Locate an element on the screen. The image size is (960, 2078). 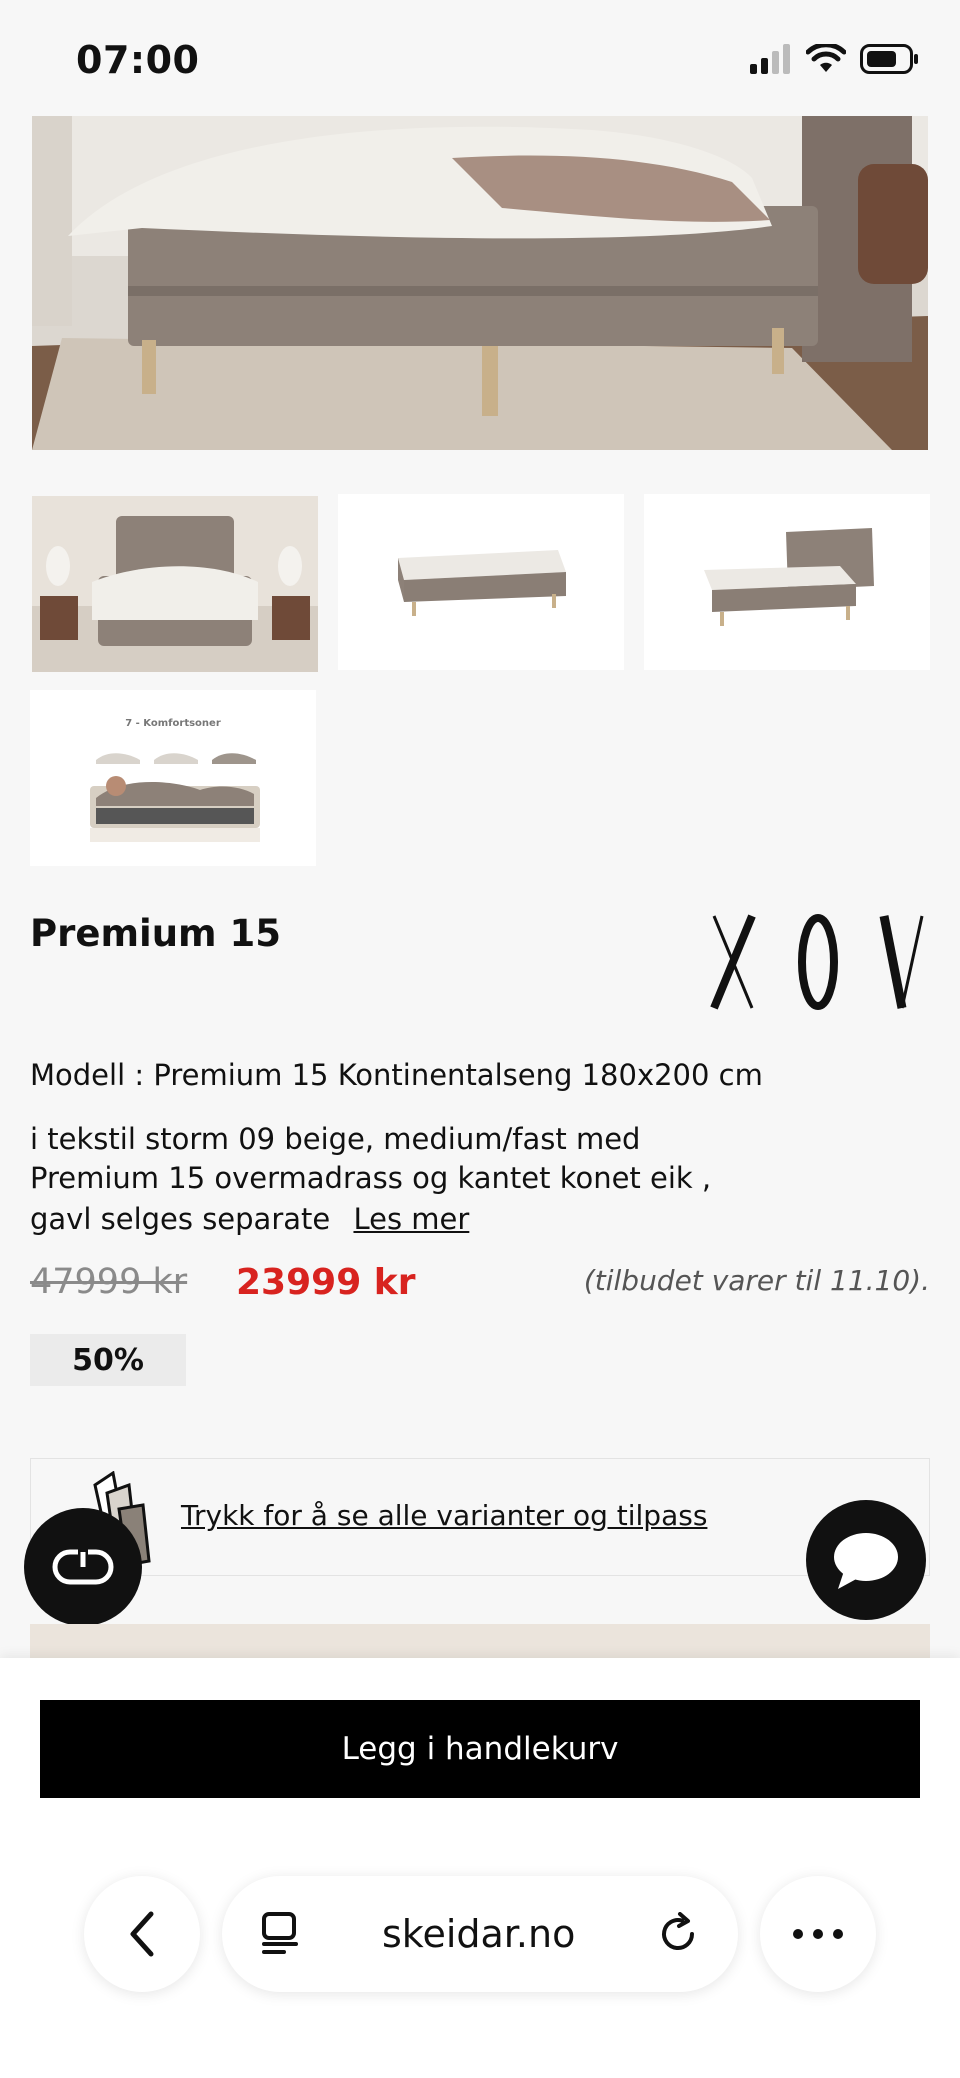
wifi-icon is located at coordinates (826, 58).